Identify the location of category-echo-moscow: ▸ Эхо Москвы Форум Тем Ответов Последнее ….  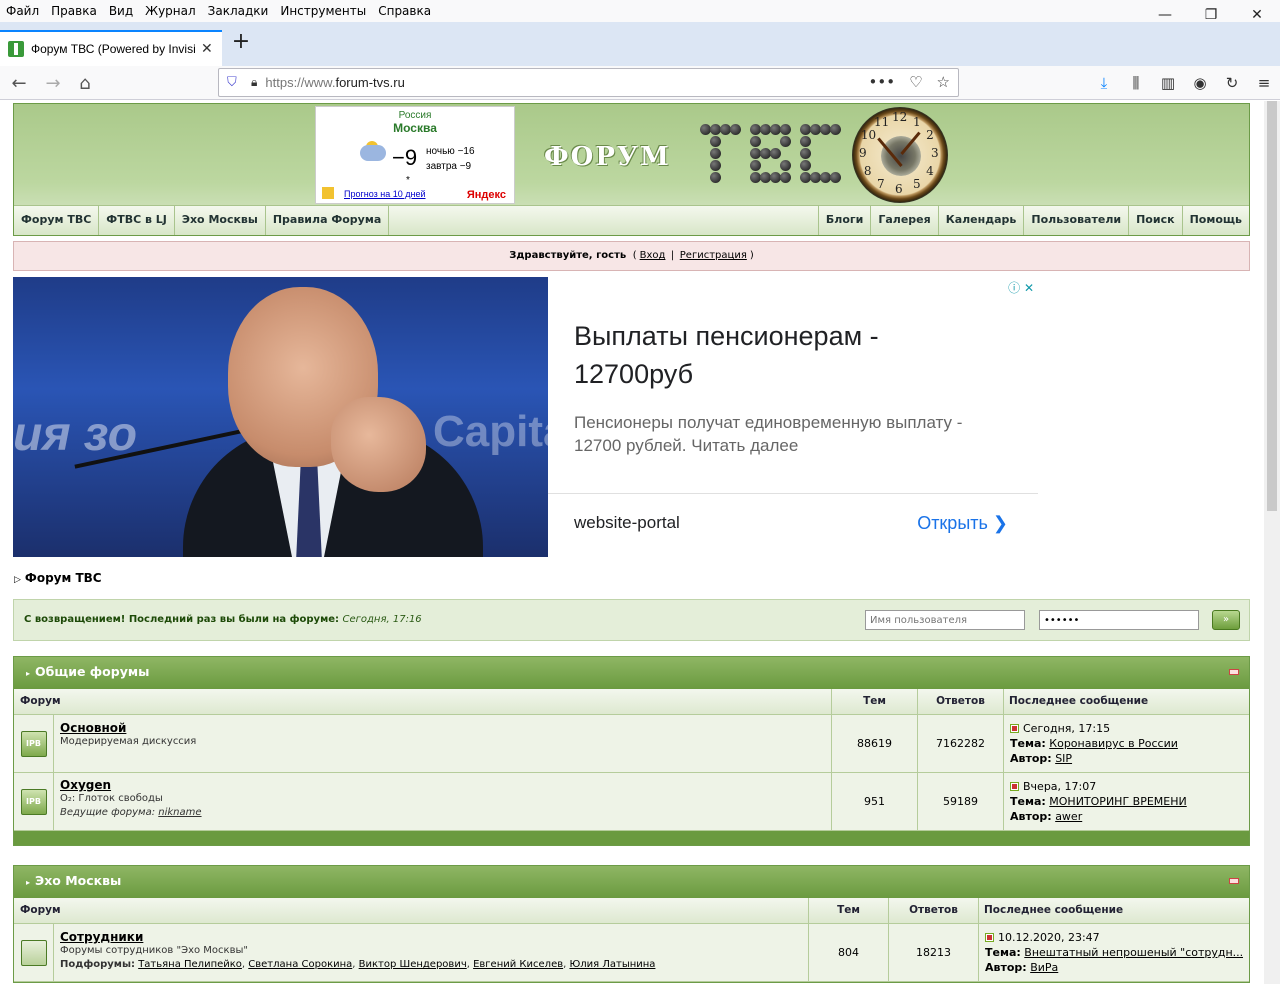
(631, 924).